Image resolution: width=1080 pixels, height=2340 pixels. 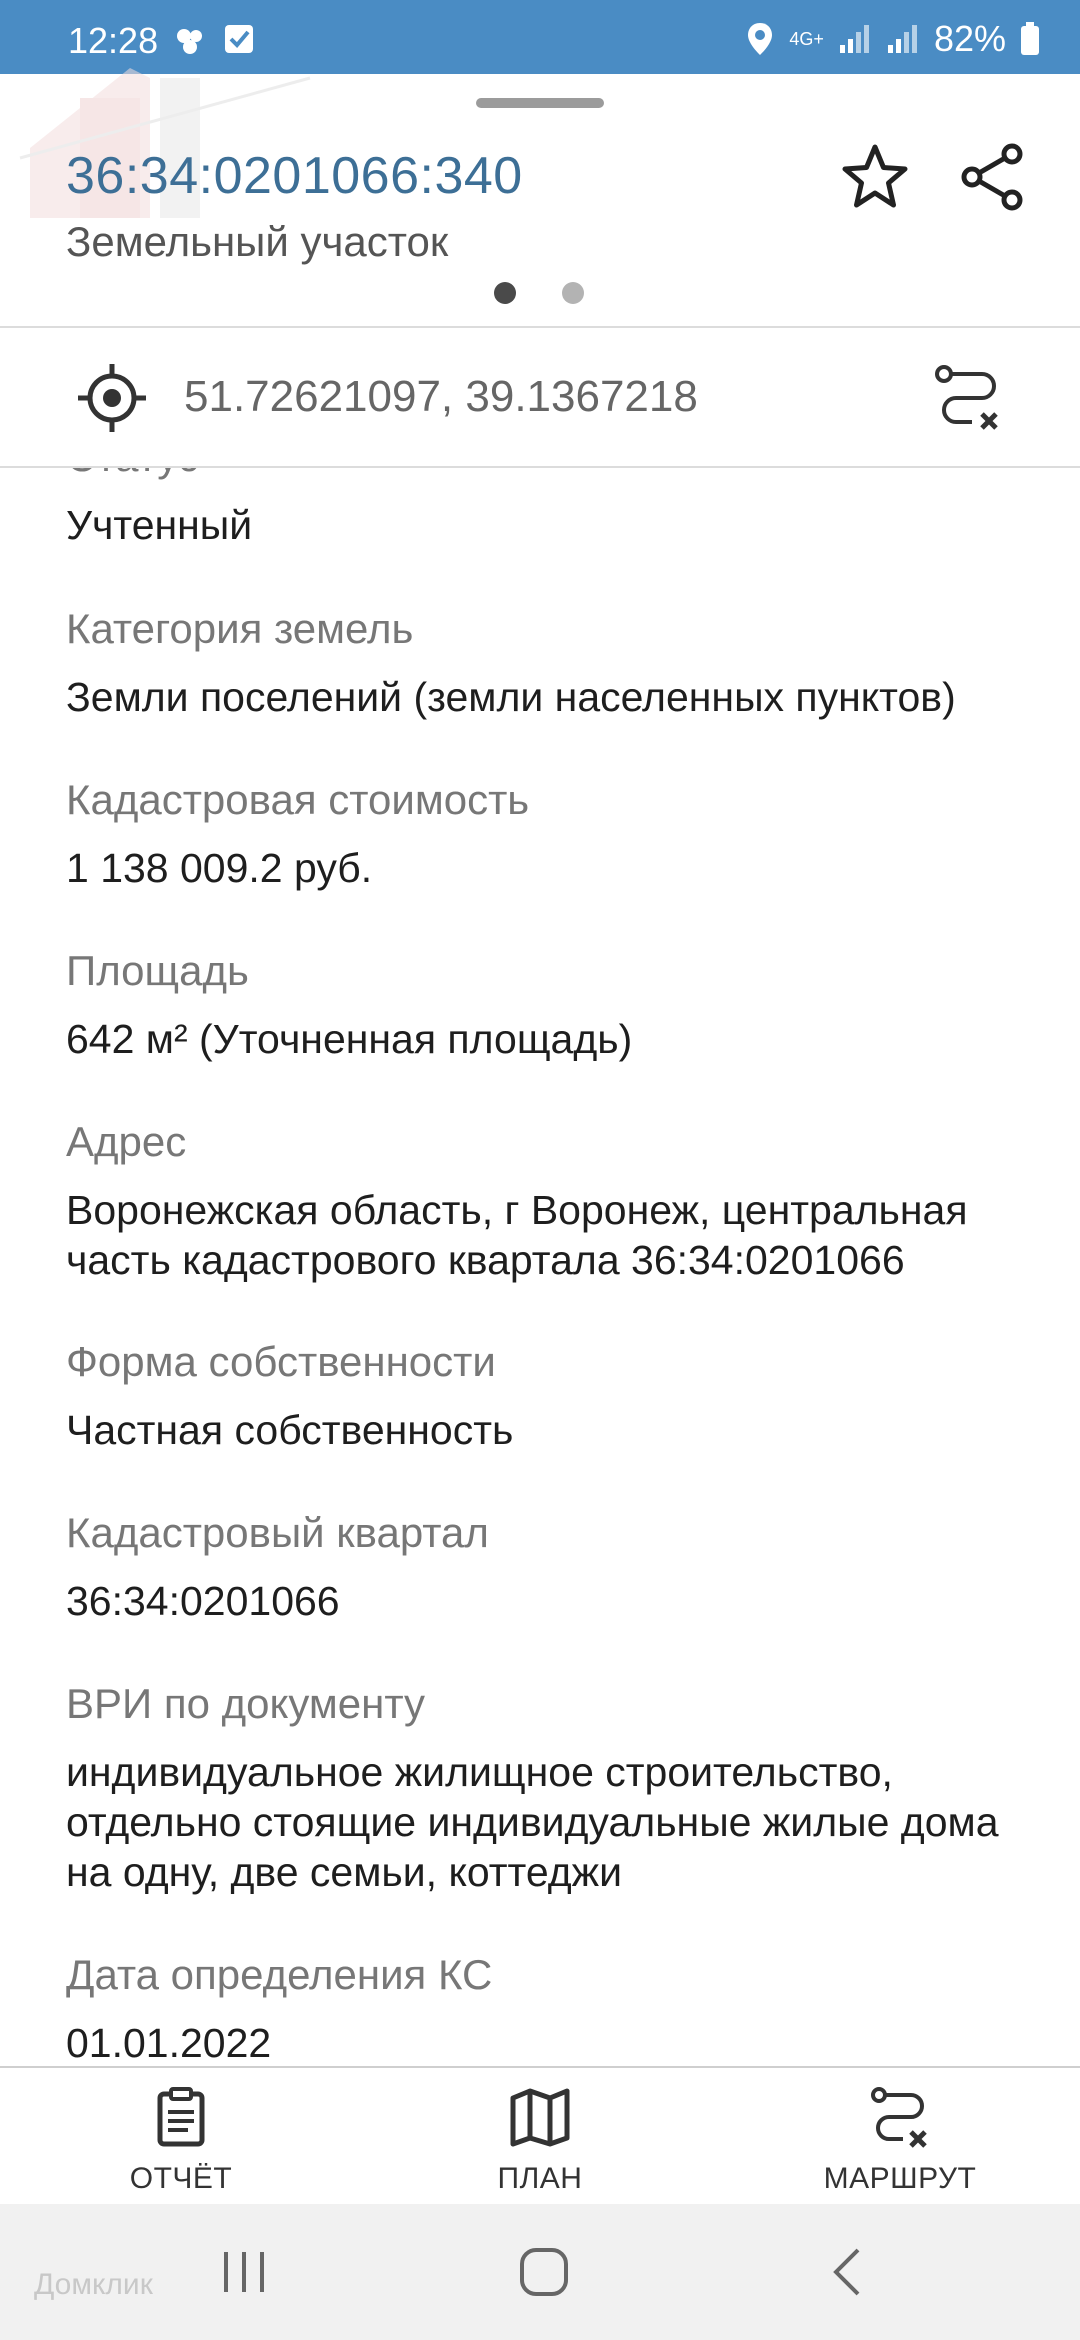 I want to click on battery-icon, so click(x=1030, y=38).